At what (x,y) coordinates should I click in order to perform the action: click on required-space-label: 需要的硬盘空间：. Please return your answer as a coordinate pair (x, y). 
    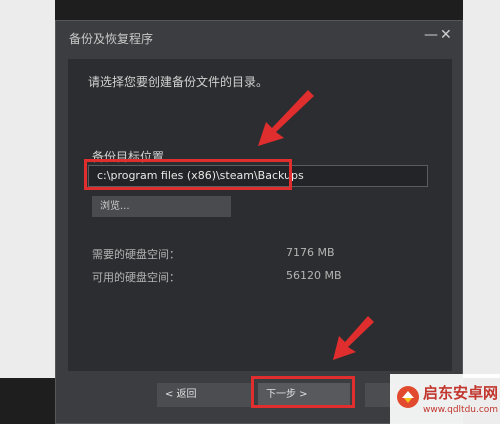
    Looking at the image, I should click on (136, 254).